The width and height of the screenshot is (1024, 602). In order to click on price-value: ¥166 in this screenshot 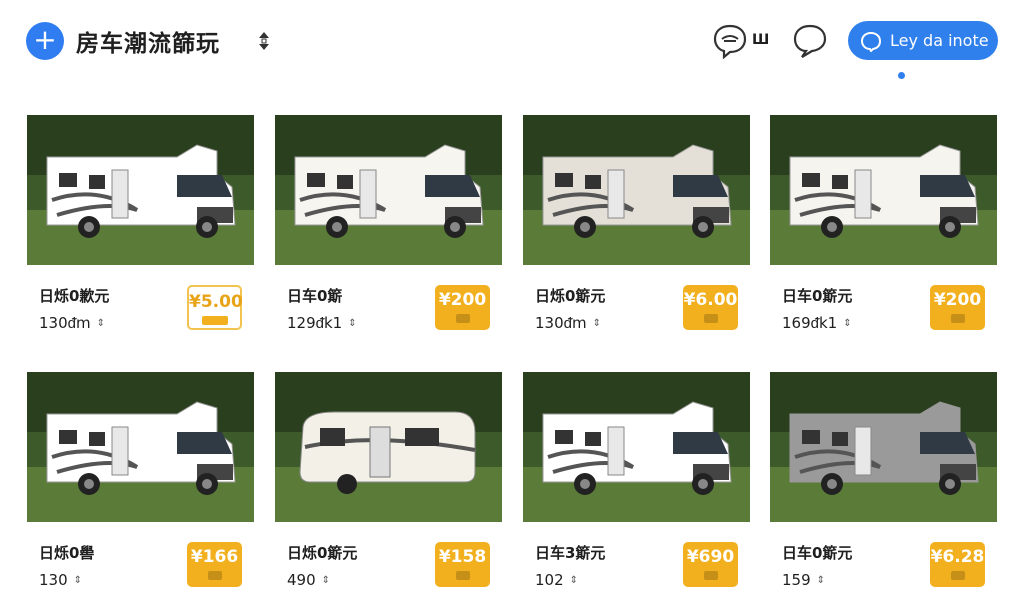, I will do `click(214, 557)`.